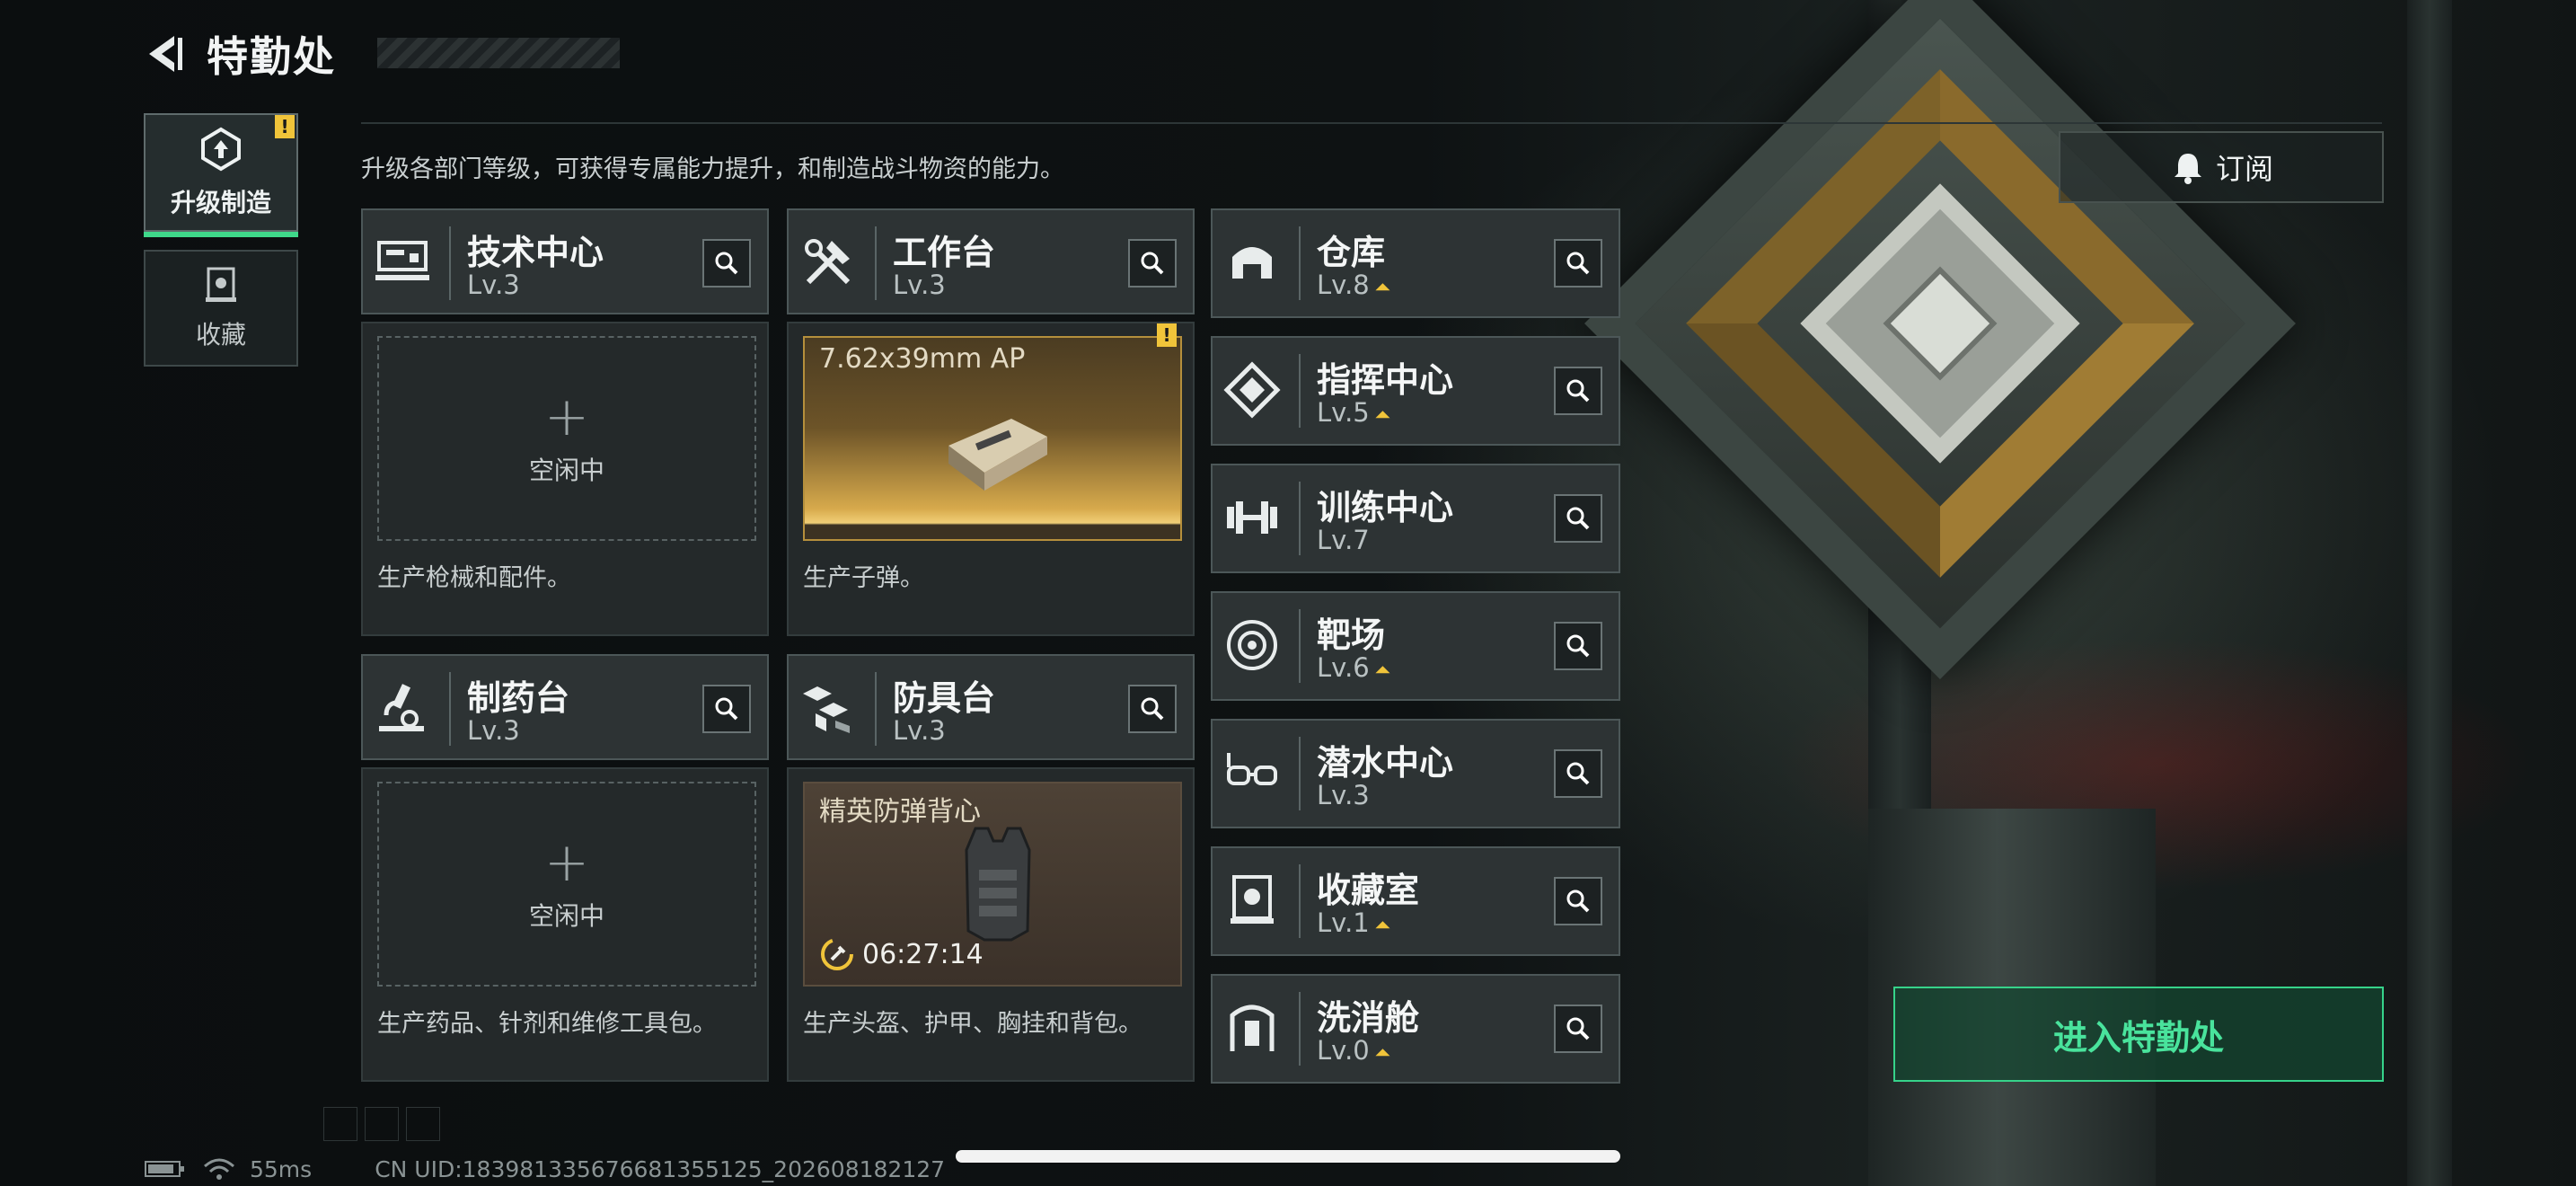  I want to click on decon-chamber-icon, so click(1252, 1028).